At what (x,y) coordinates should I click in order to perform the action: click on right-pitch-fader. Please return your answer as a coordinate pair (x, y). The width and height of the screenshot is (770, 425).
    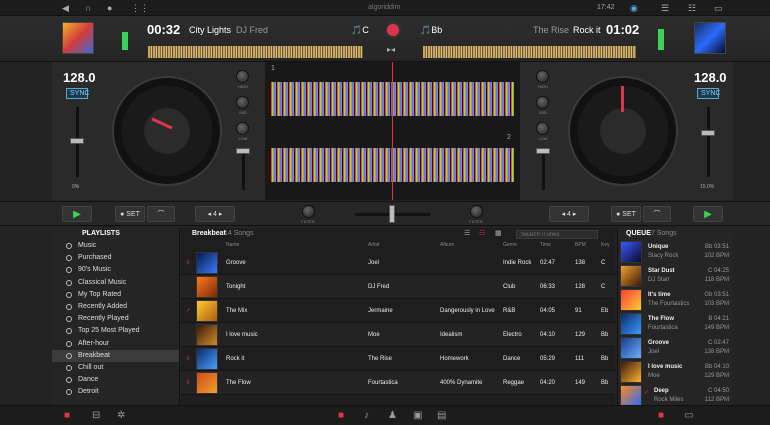
    Looking at the image, I should click on (708, 133).